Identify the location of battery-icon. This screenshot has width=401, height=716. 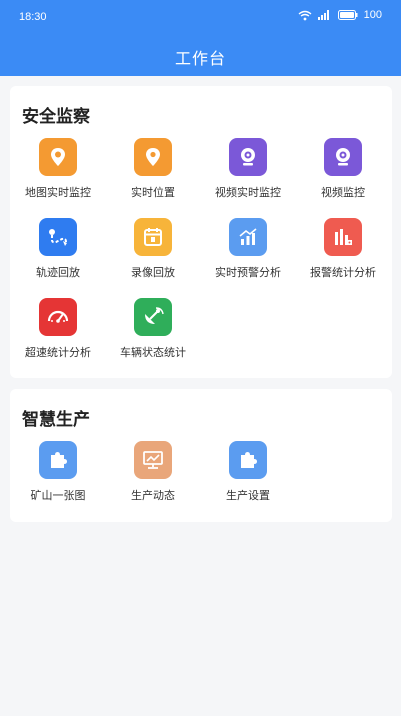
(347, 15).